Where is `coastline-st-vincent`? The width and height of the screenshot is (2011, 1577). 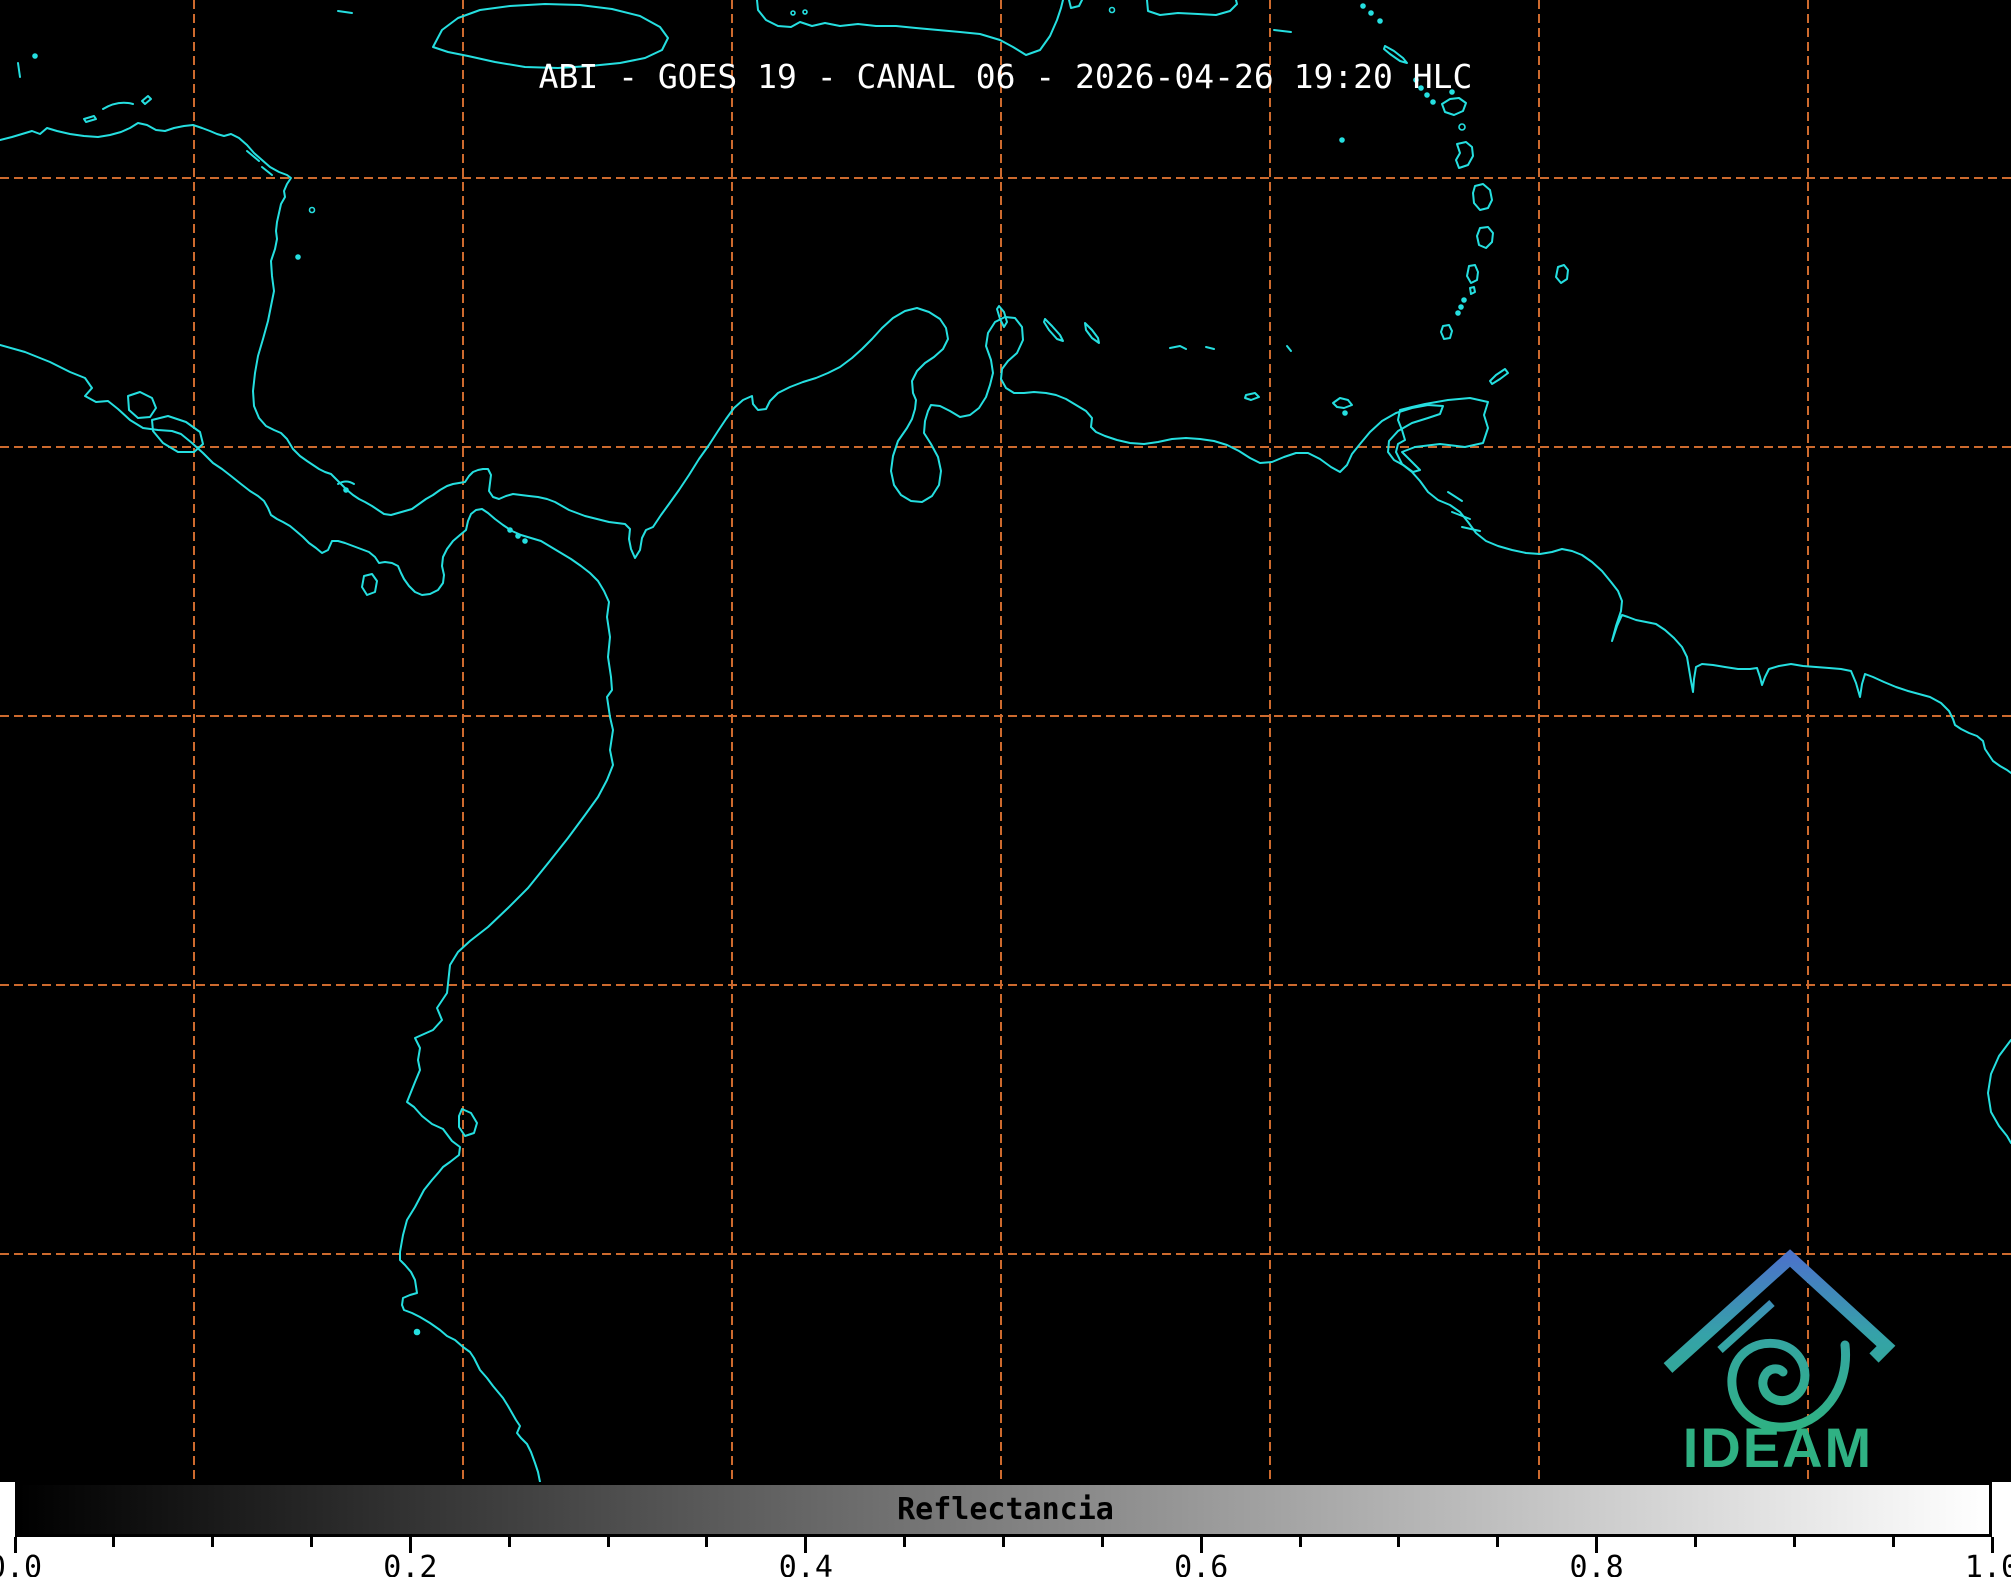 coastline-st-vincent is located at coordinates (1472, 290).